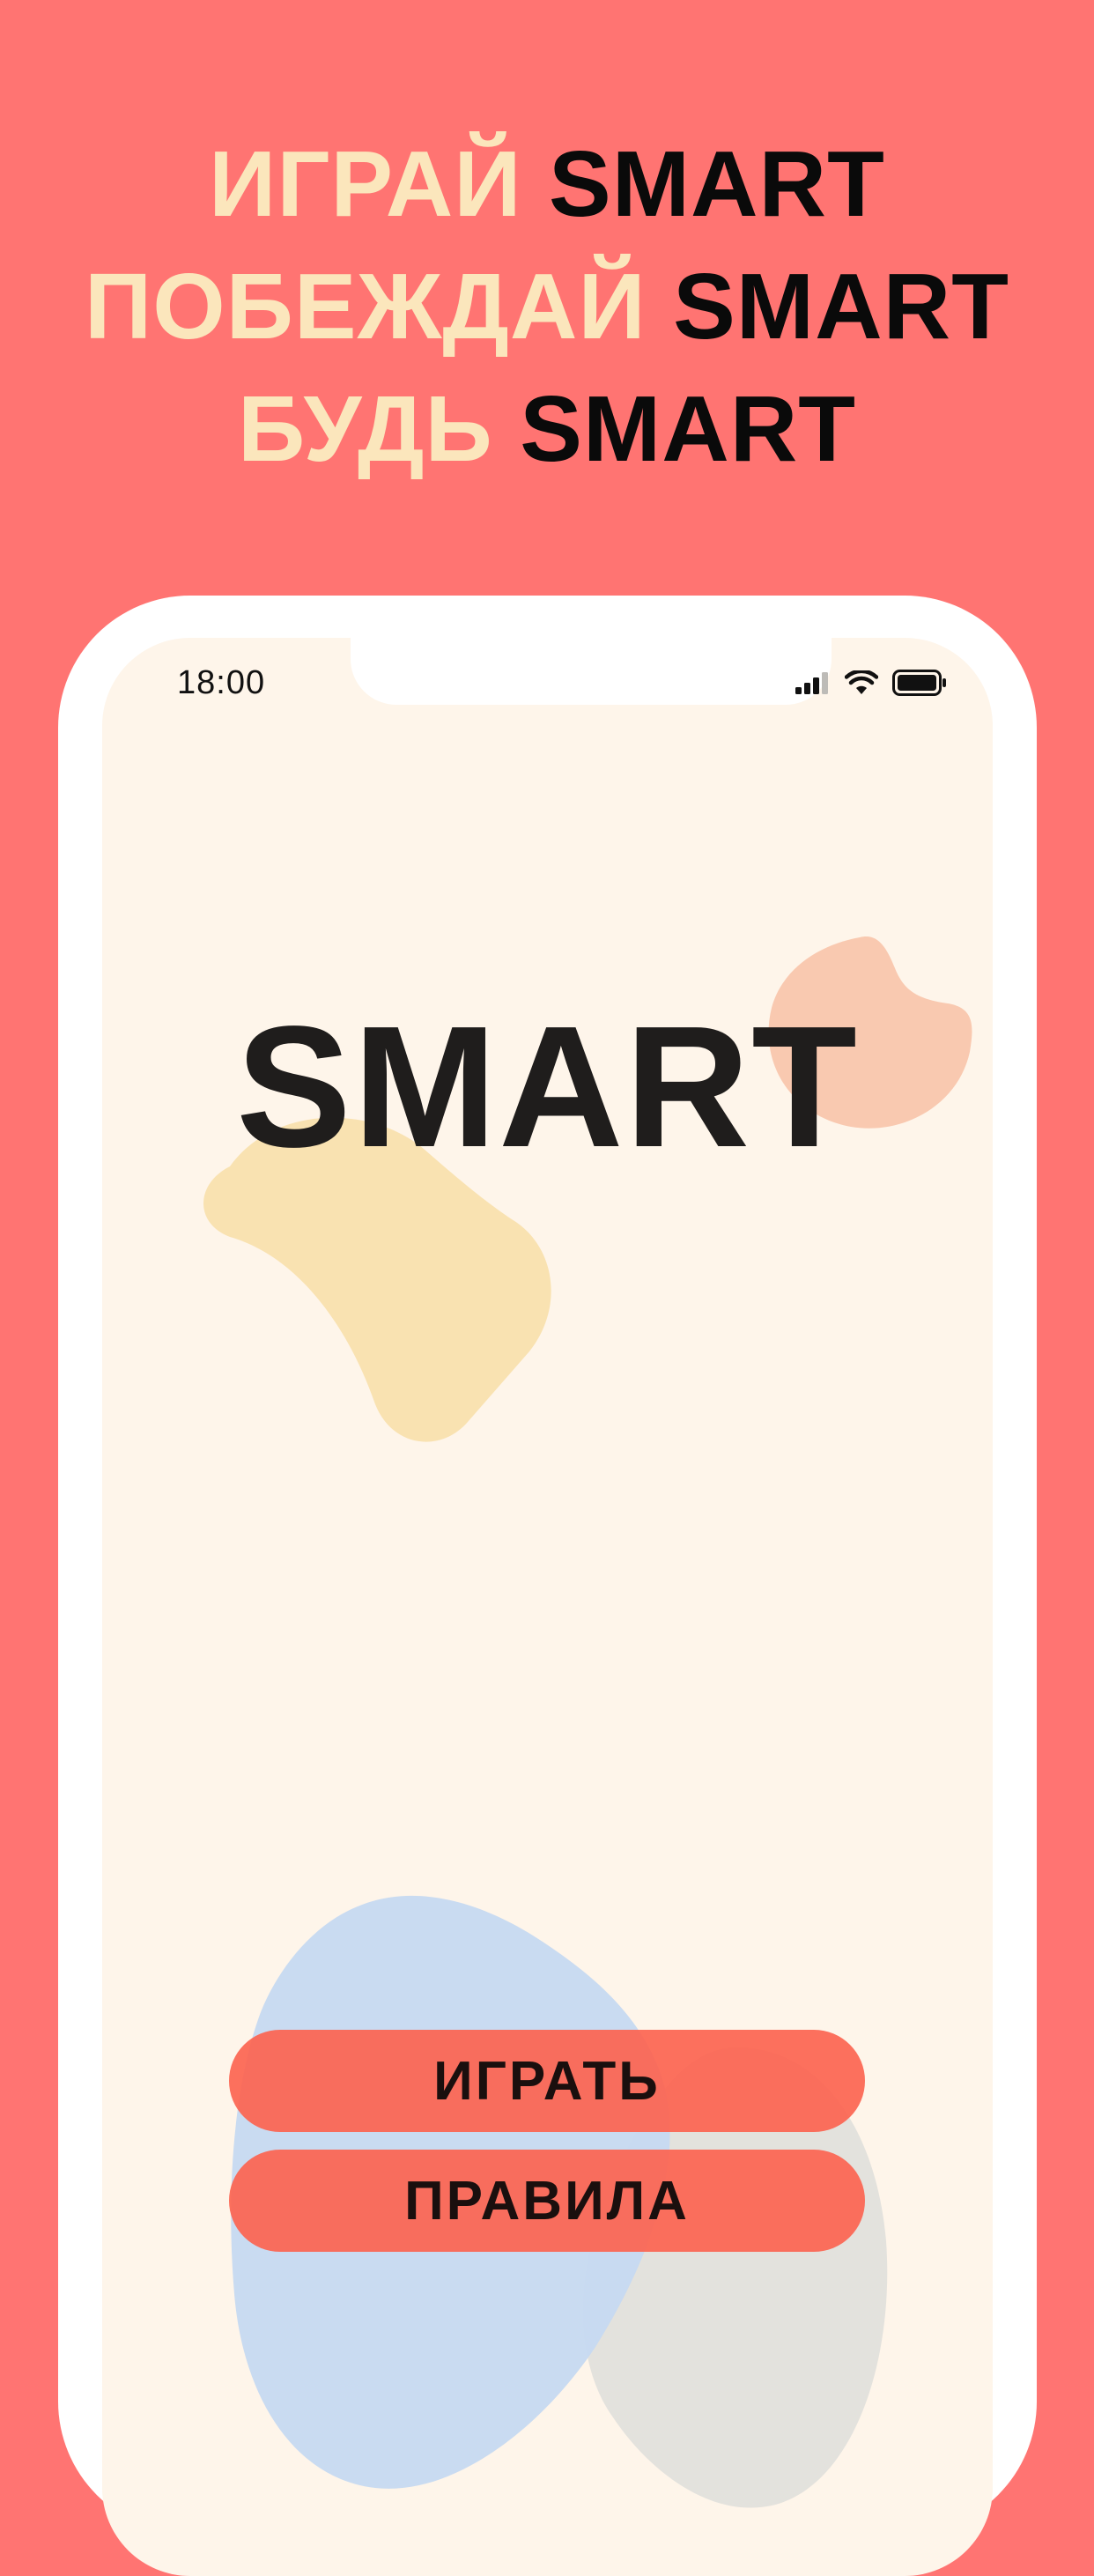 This screenshot has height=2576, width=1094. What do you see at coordinates (812, 683) in the screenshot?
I see `cellular-signal-icon` at bounding box center [812, 683].